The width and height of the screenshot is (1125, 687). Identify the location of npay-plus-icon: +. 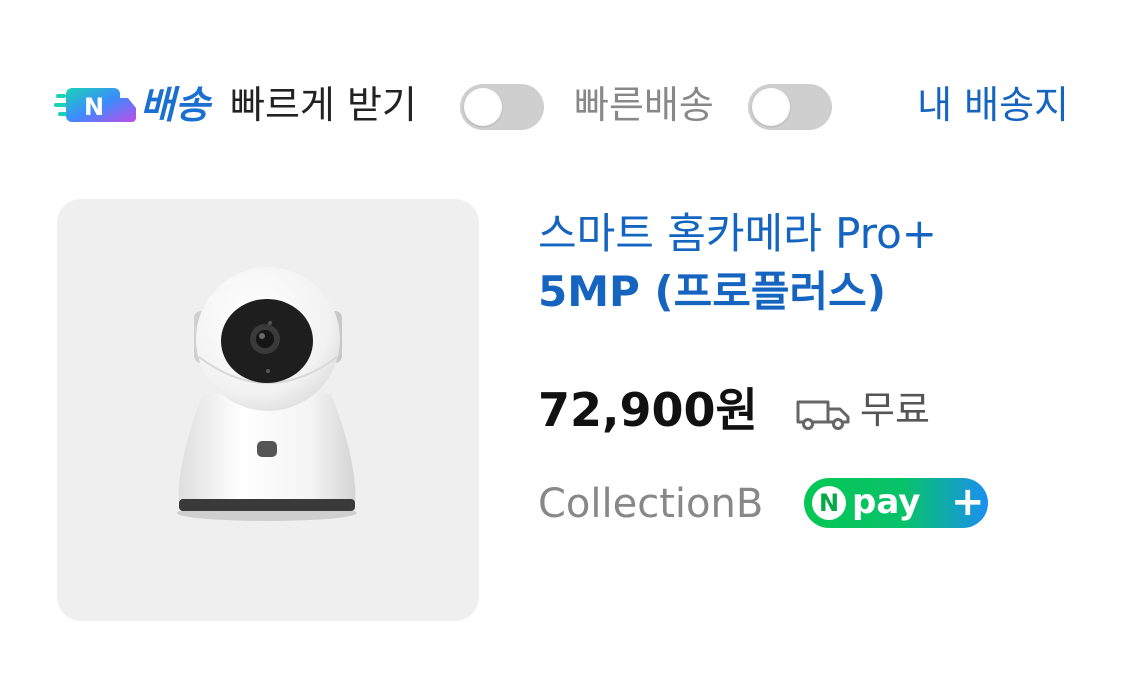
(968, 502).